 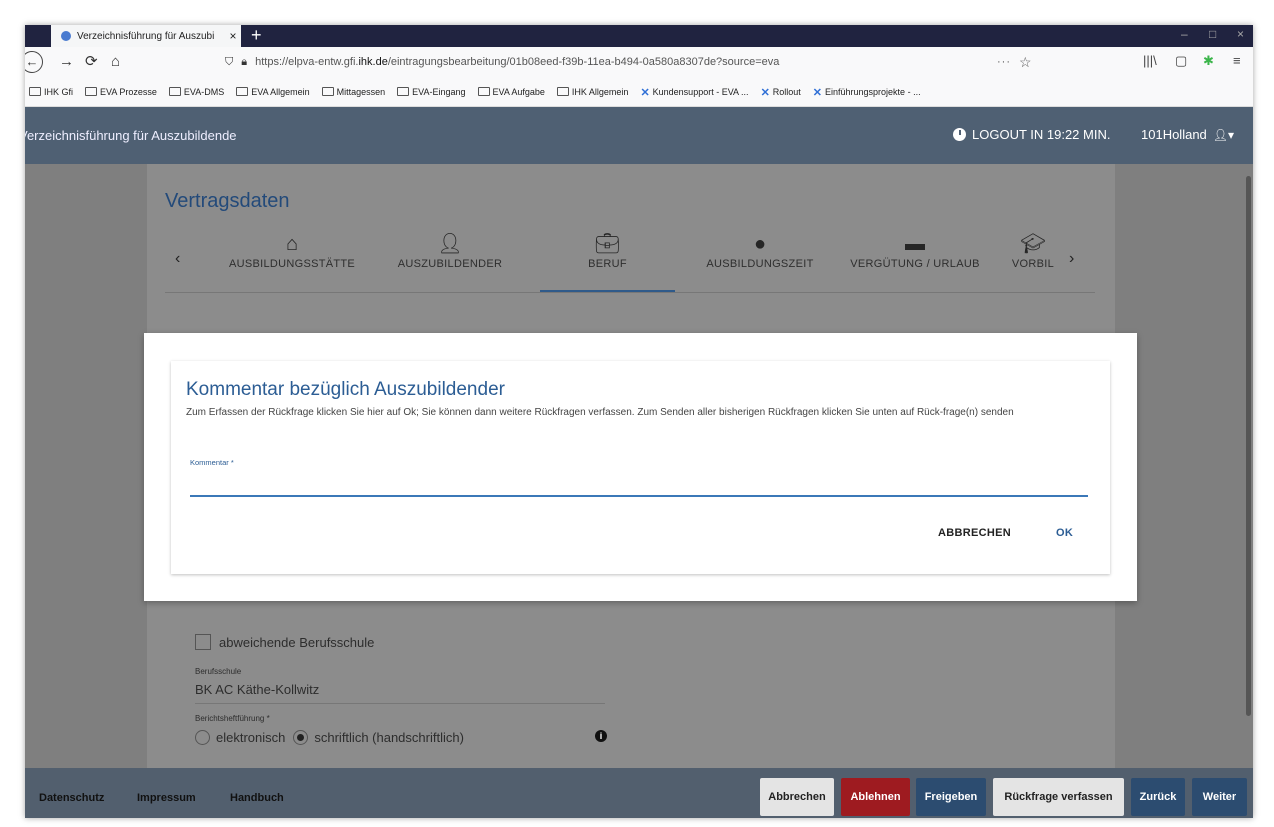 I want to click on chevron-left-icon: ‹, so click(x=177, y=259).